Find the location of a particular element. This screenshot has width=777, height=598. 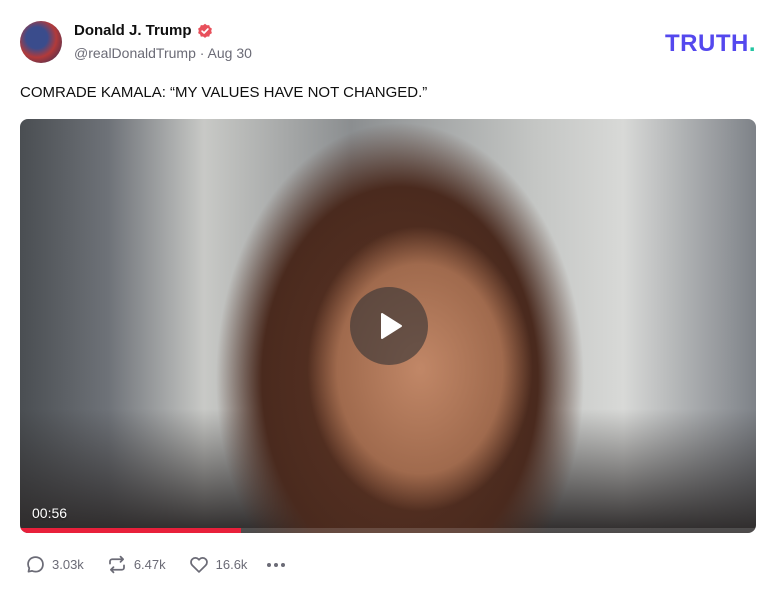

reply-button: 3.03k is located at coordinates (54, 564).